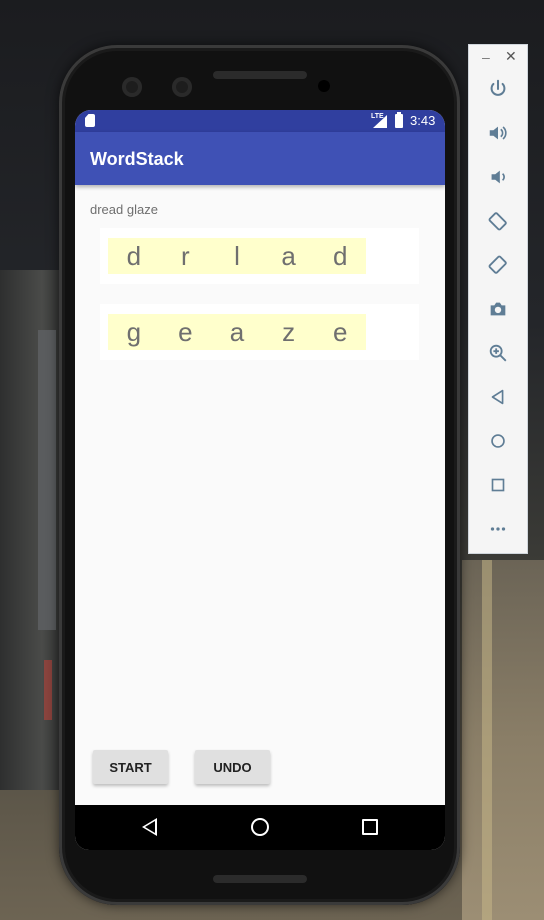  Describe the element at coordinates (498, 221) in the screenshot. I see `rotate-left-icon` at that location.